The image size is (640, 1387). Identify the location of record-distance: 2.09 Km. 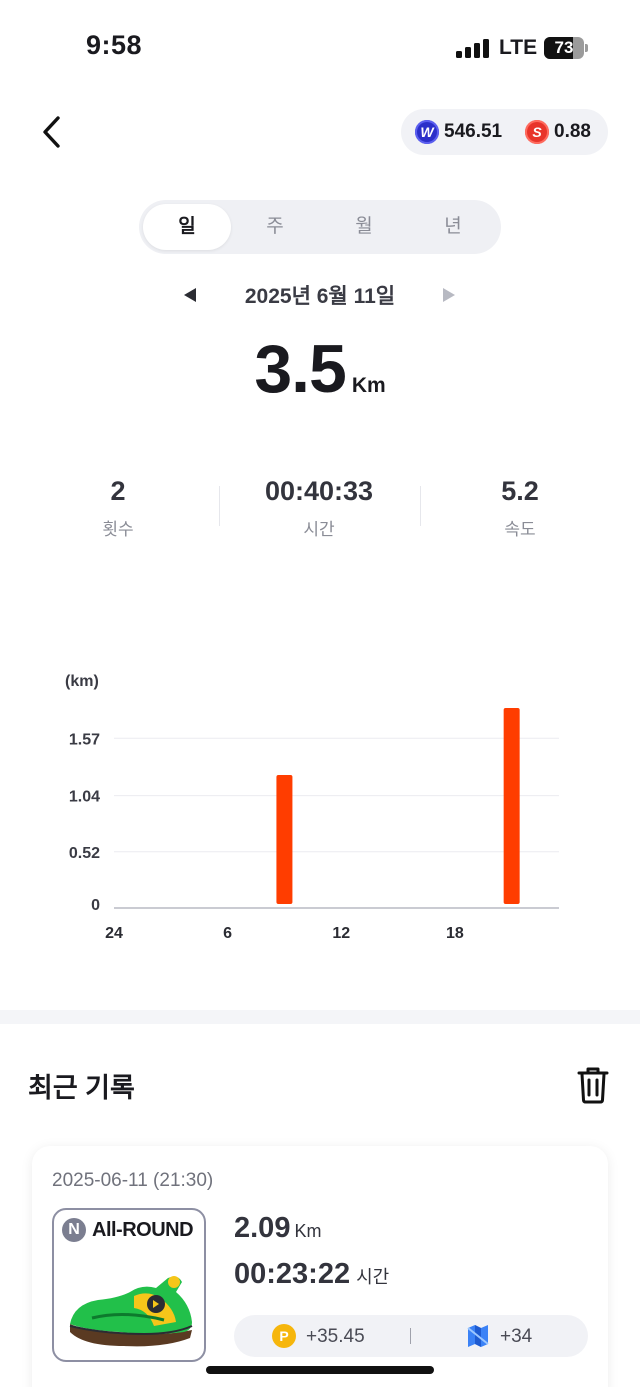
(277, 1228).